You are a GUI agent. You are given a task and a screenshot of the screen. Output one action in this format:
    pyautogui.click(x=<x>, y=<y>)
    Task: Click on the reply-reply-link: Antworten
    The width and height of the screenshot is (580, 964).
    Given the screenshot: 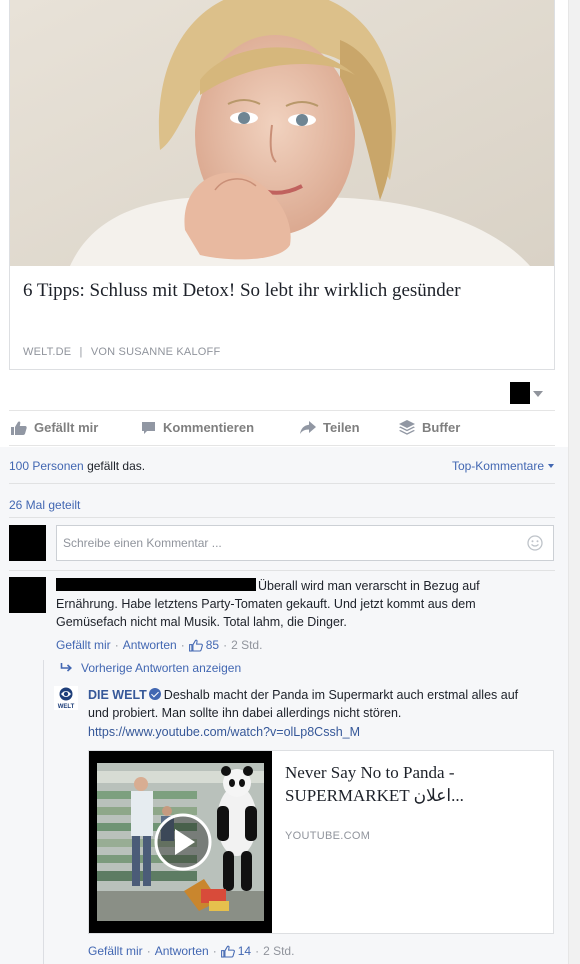 What is the action you would take?
    pyautogui.click(x=182, y=951)
    